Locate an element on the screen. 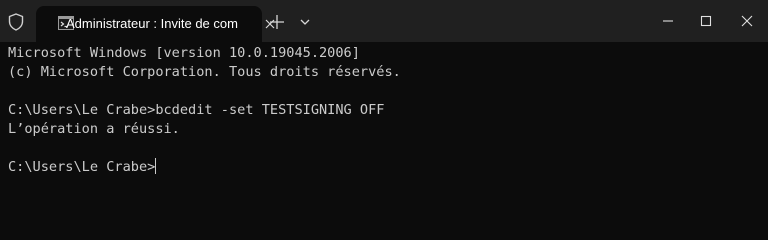 This screenshot has height=240, width=768. prompt-text: C:\Users\Le Crabe> is located at coordinates (82, 167).